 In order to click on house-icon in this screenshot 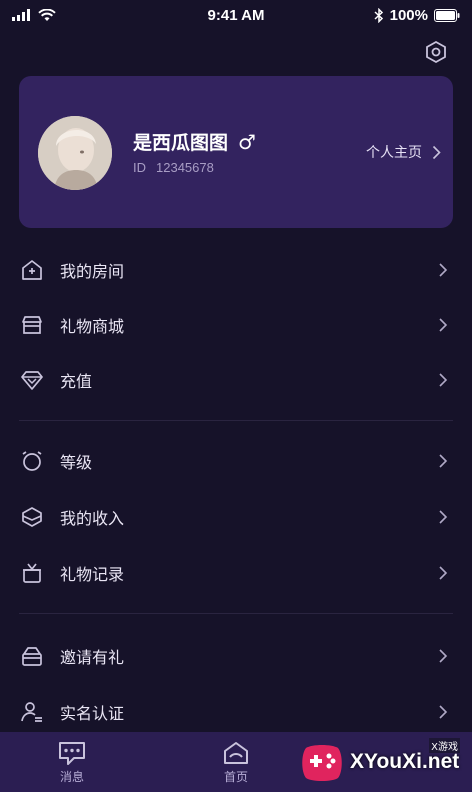, I will do `click(32, 269)`.